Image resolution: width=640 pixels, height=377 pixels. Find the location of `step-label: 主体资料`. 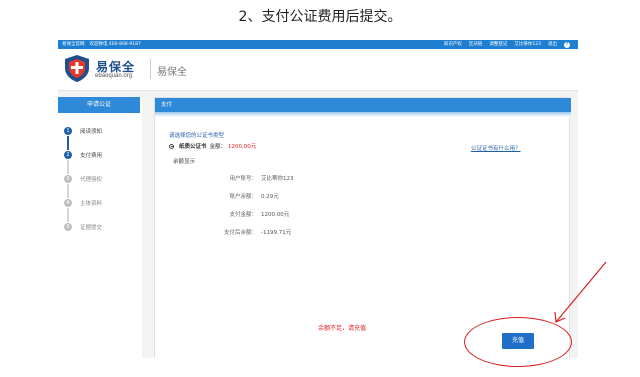

step-label: 主体资料 is located at coordinates (91, 204).